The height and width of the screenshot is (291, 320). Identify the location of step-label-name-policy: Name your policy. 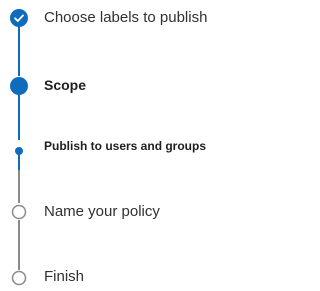
(102, 211).